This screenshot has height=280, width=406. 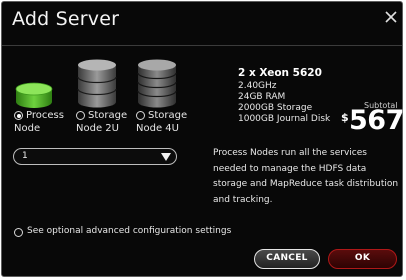 What do you see at coordinates (108, 115) in the screenshot?
I see `storage-2u-label: Storage` at bounding box center [108, 115].